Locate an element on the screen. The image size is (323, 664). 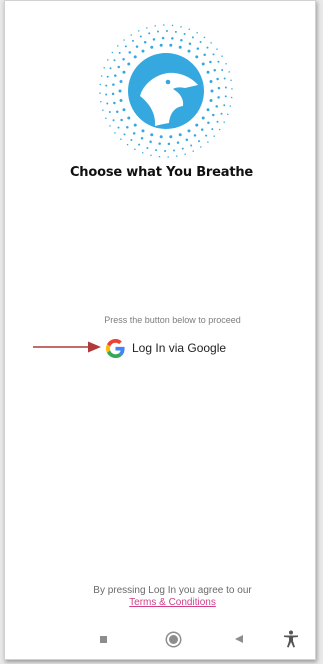
proceed-hint: Press the button below to proceed is located at coordinates (172, 320).